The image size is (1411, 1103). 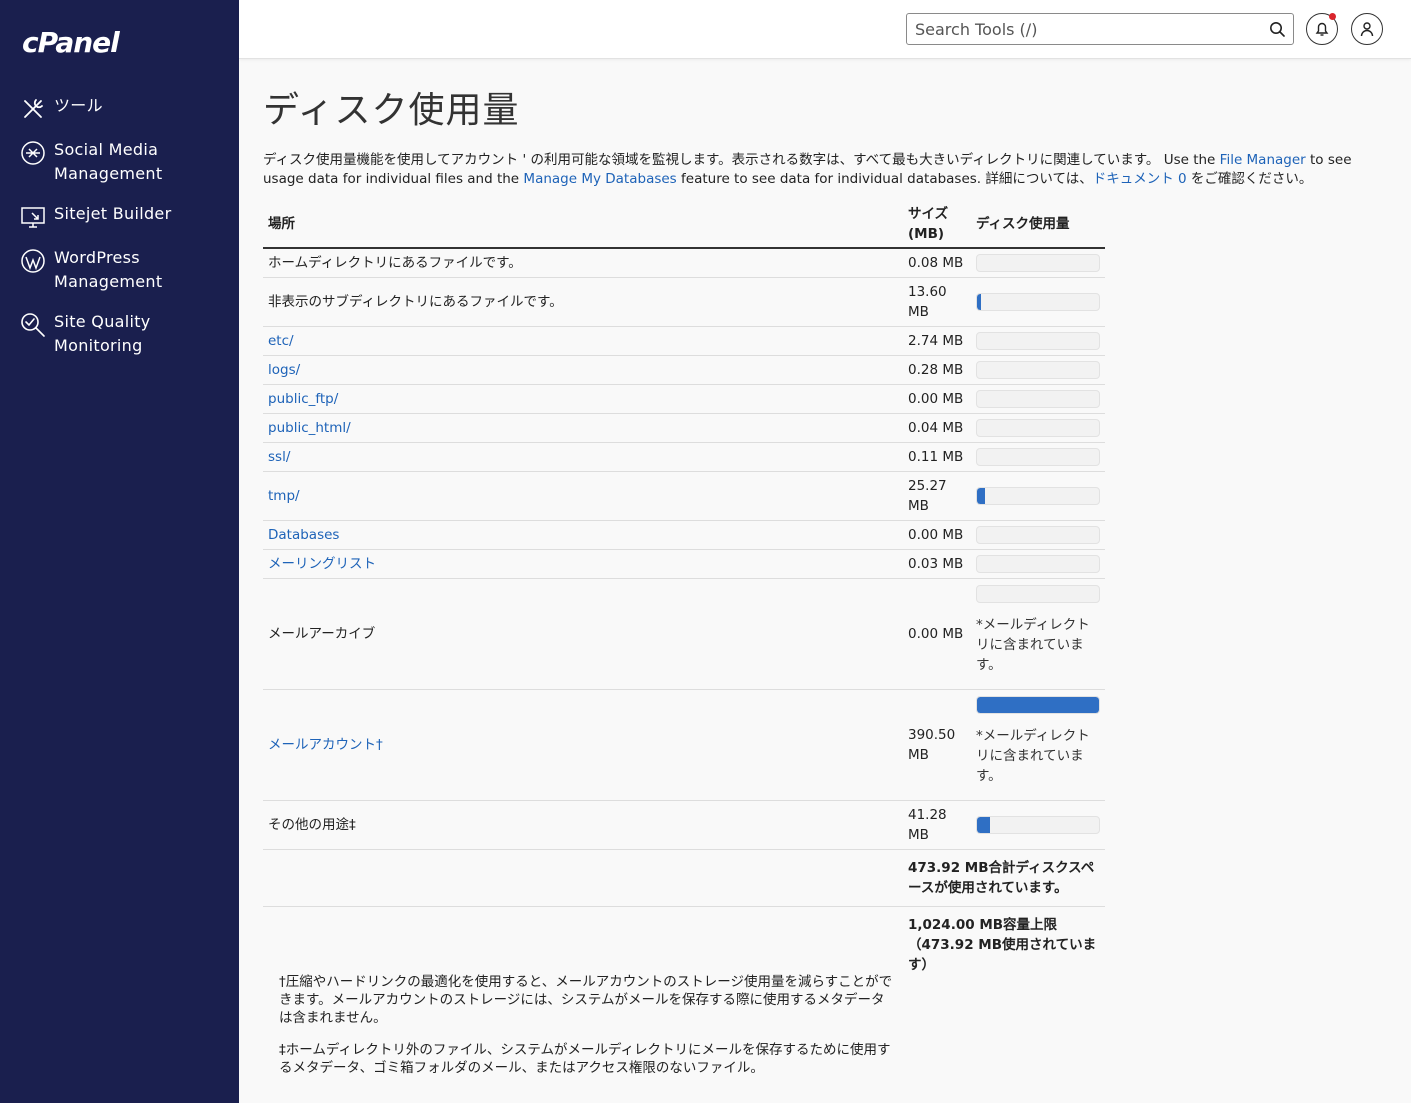 I want to click on location-cell: ホームディレクトリにあるファイルです。, so click(x=583, y=262).